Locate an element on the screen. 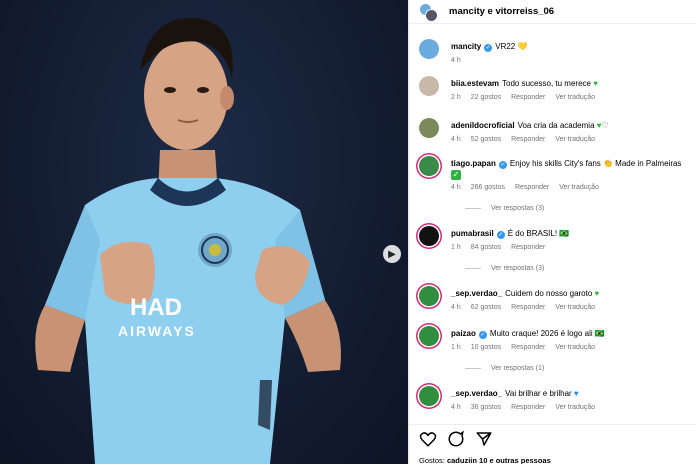 The height and width of the screenshot is (464, 696). username: biia.estevam is located at coordinates (475, 83).